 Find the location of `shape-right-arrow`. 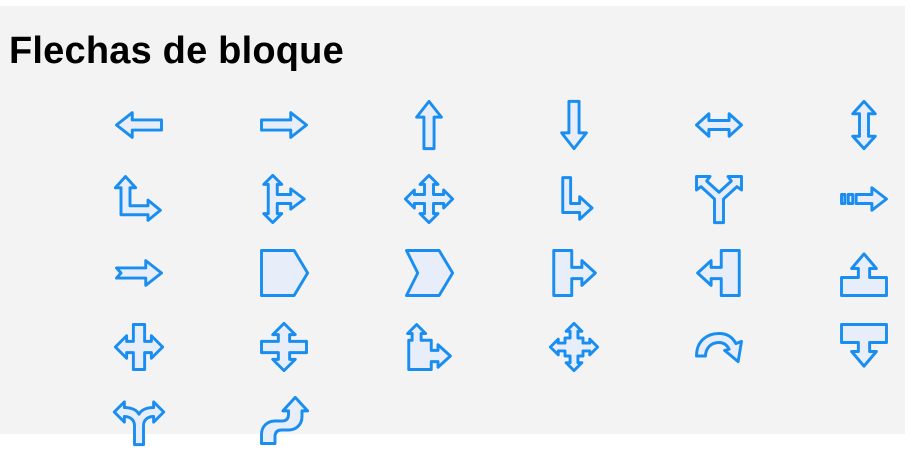

shape-right-arrow is located at coordinates (283, 125).